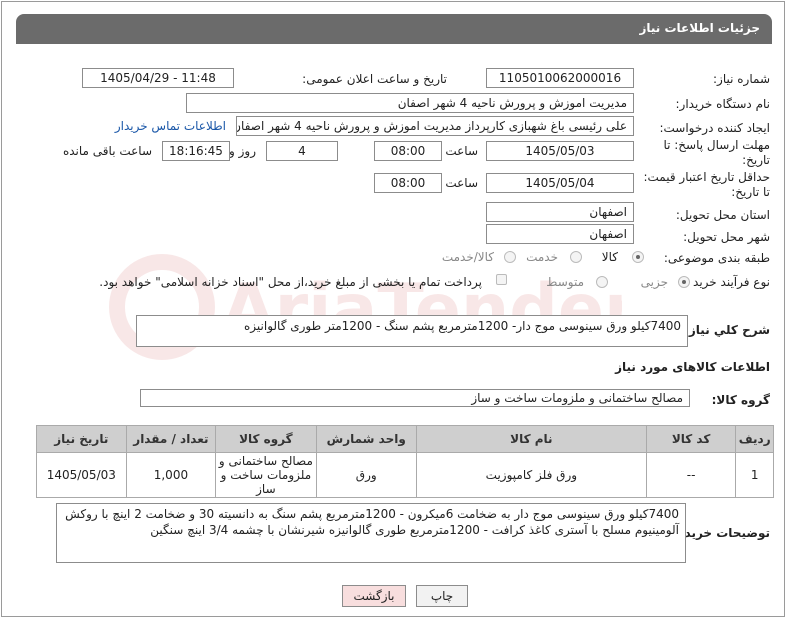 The height and width of the screenshot is (619, 788). What do you see at coordinates (531, 475) in the screenshot?
I see `row-name: ورق فلز کامپوزیت` at bounding box center [531, 475].